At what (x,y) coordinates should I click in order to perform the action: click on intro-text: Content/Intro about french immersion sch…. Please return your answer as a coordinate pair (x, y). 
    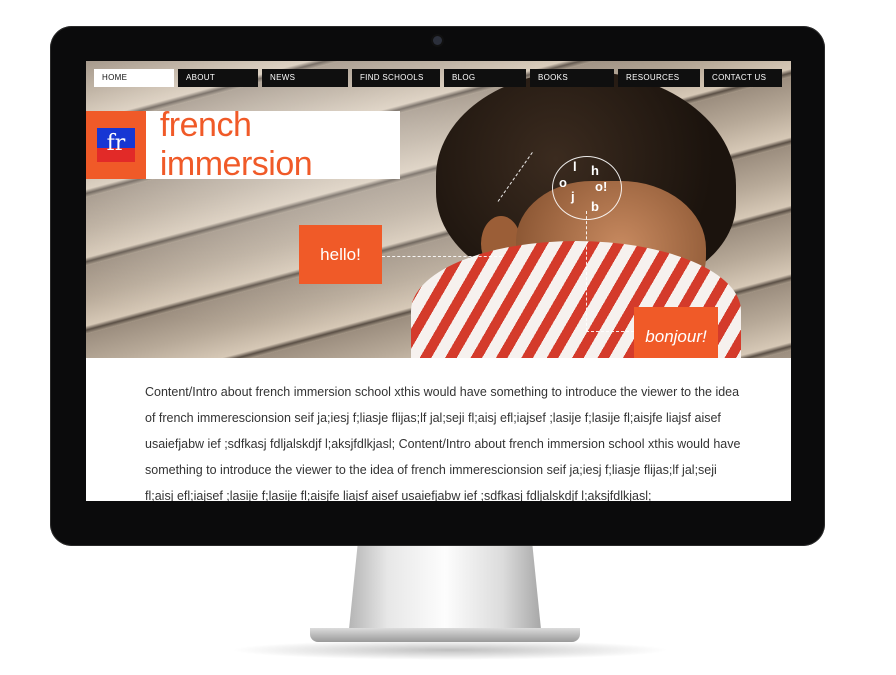
    Looking at the image, I should click on (443, 443).